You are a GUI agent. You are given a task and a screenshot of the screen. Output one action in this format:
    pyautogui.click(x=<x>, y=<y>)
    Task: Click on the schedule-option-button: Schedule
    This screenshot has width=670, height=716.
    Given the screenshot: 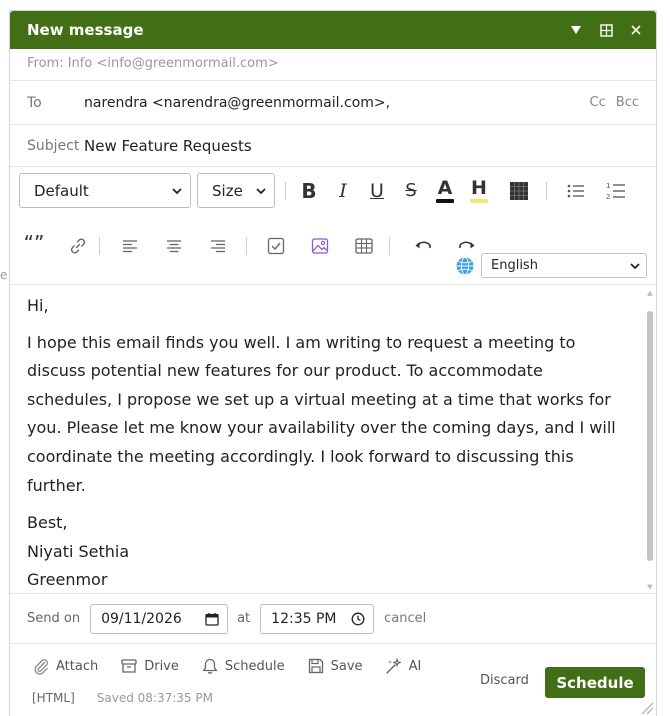 What is the action you would take?
    pyautogui.click(x=243, y=666)
    